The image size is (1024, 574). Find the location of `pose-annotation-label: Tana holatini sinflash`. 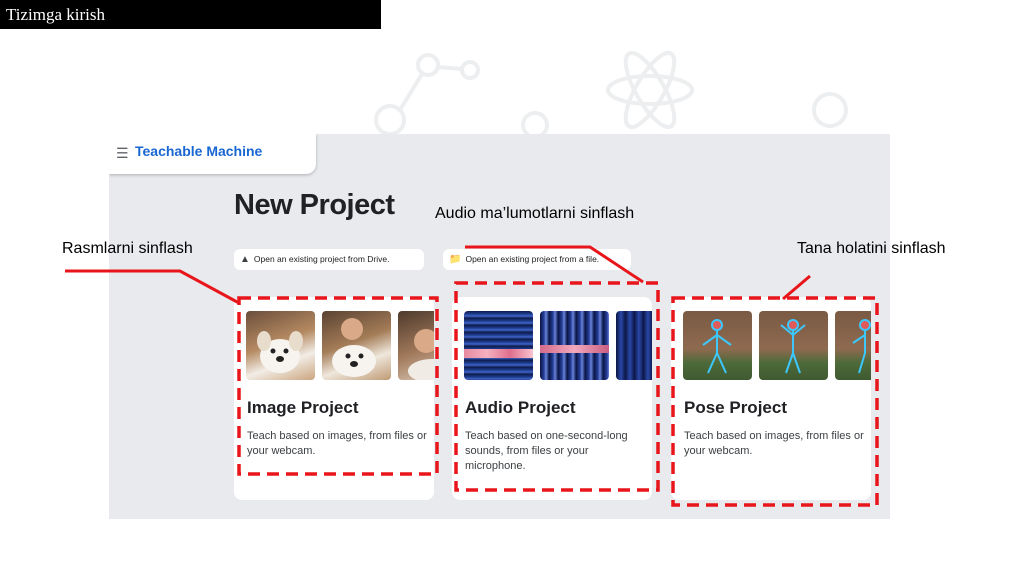

pose-annotation-label: Tana holatini sinflash is located at coordinates (871, 248).